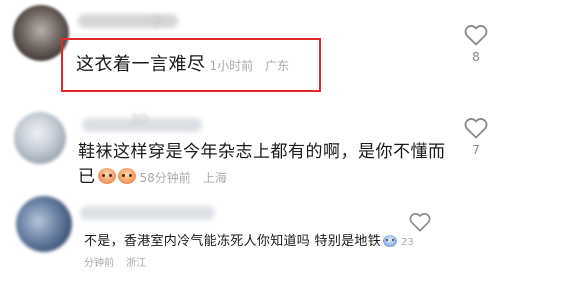 The height and width of the screenshot is (284, 572). I want to click on like-button, so click(420, 222).